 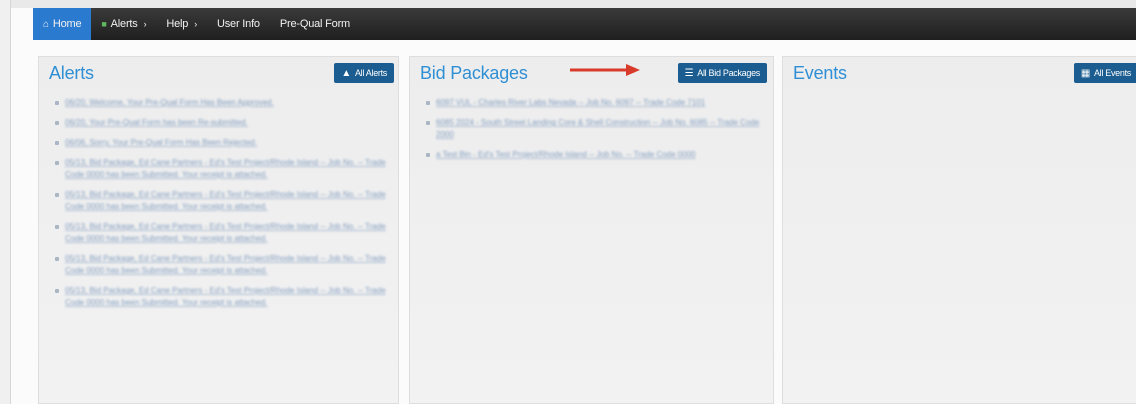 What do you see at coordinates (820, 73) in the screenshot?
I see `events-title: Events` at bounding box center [820, 73].